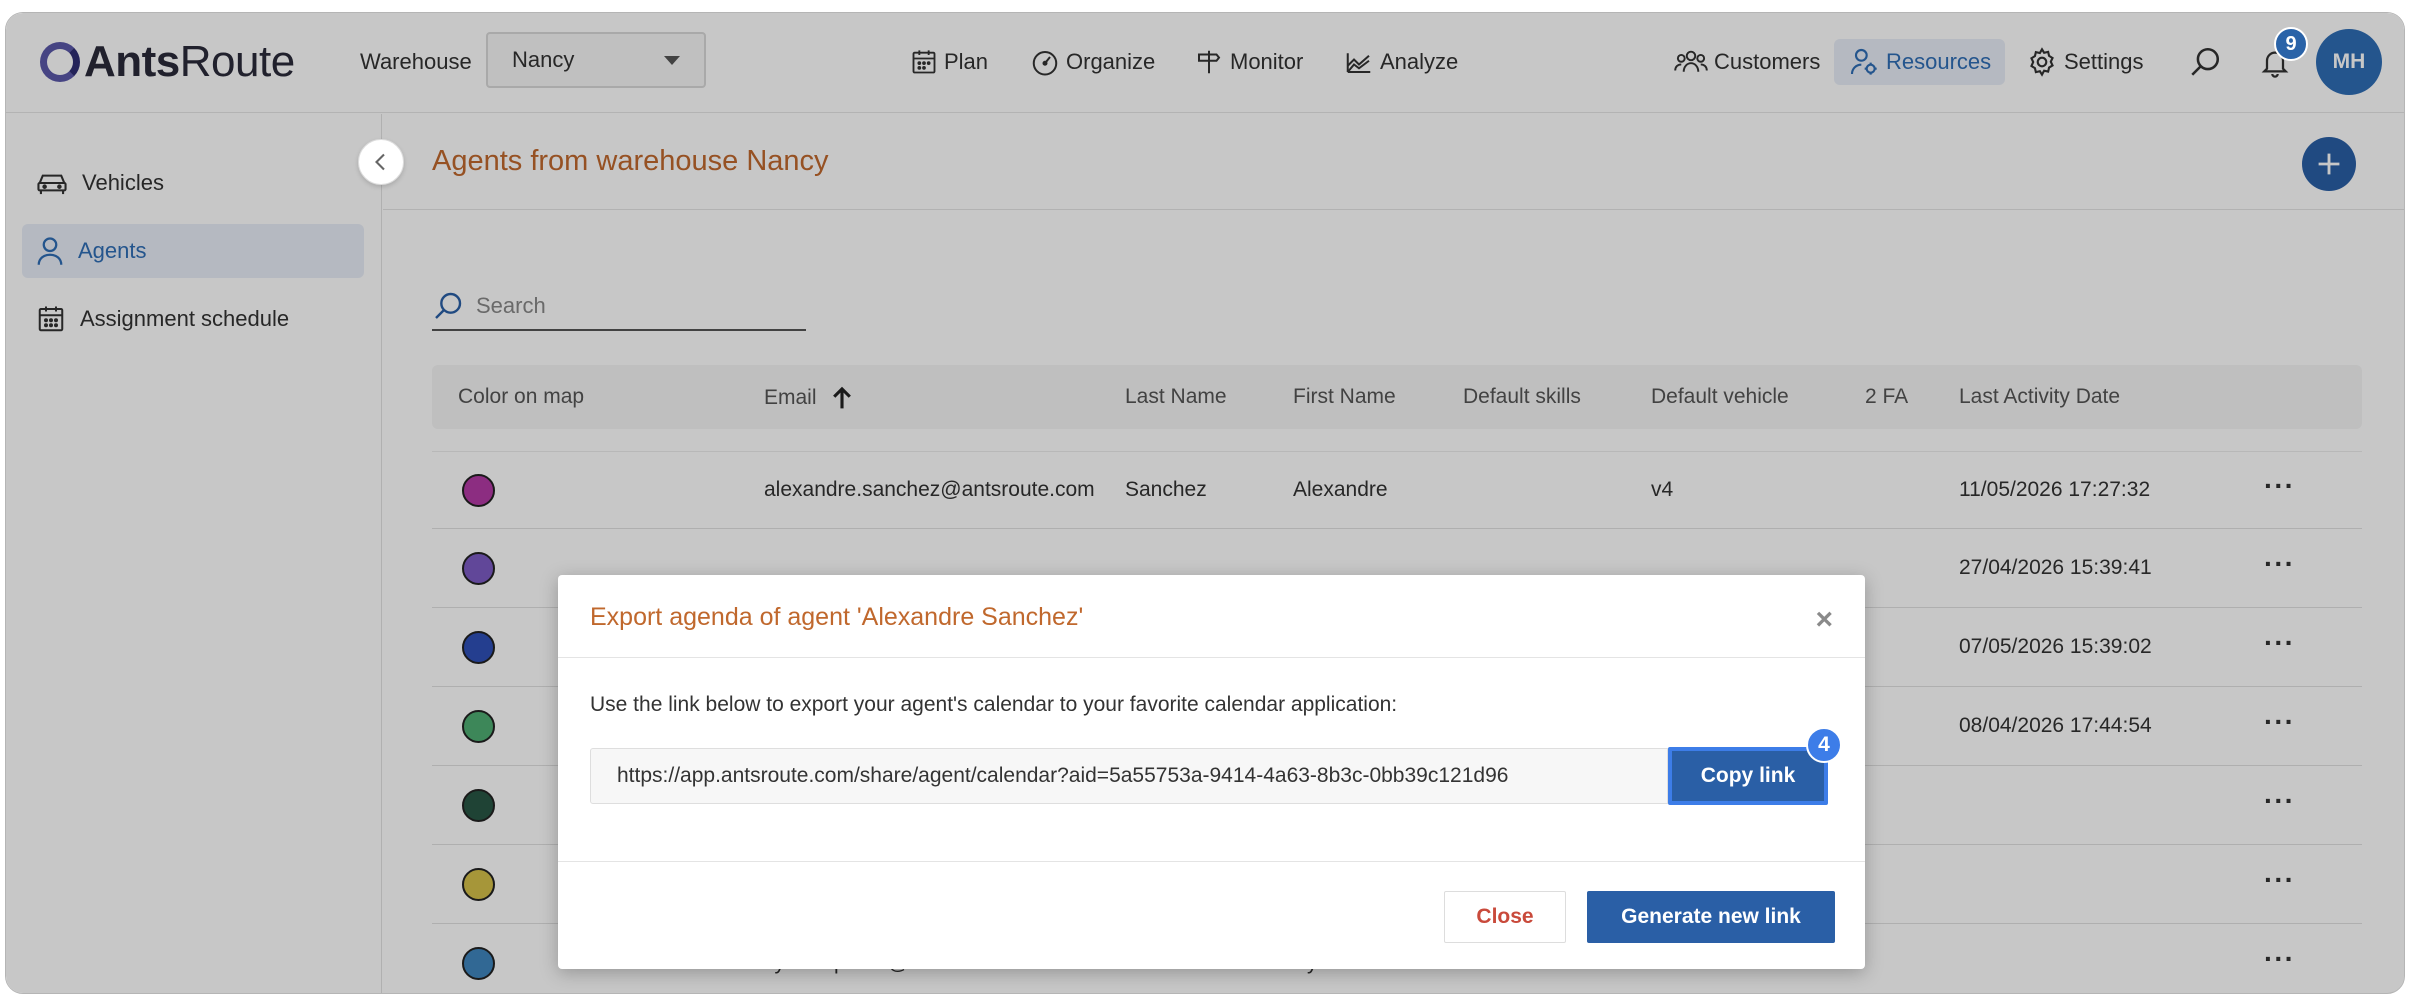 Image resolution: width=2410 pixels, height=1001 pixels. I want to click on copy-link-button: Copy link, so click(1748, 776).